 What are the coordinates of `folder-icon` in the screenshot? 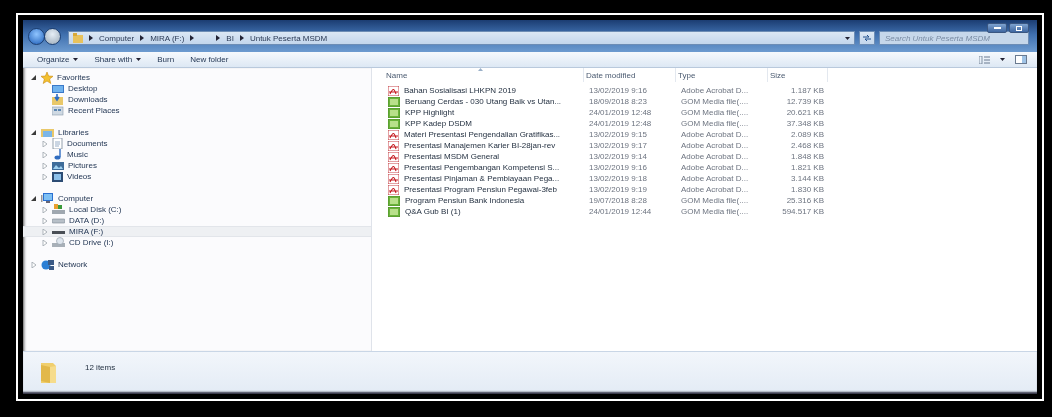 It's located at (78, 38).